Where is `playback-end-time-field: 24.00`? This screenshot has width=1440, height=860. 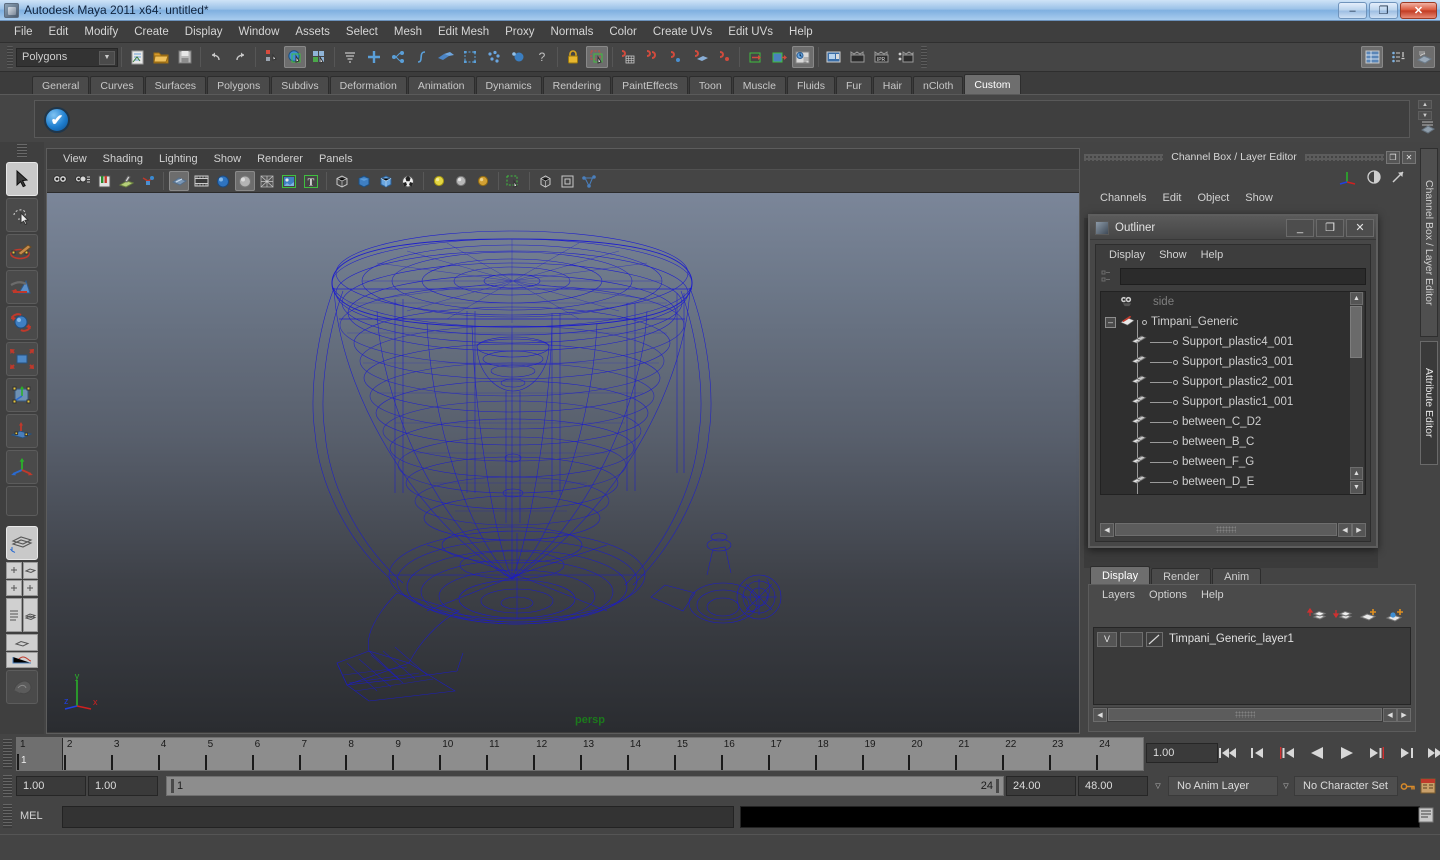
playback-end-time-field: 24.00 is located at coordinates (1041, 786).